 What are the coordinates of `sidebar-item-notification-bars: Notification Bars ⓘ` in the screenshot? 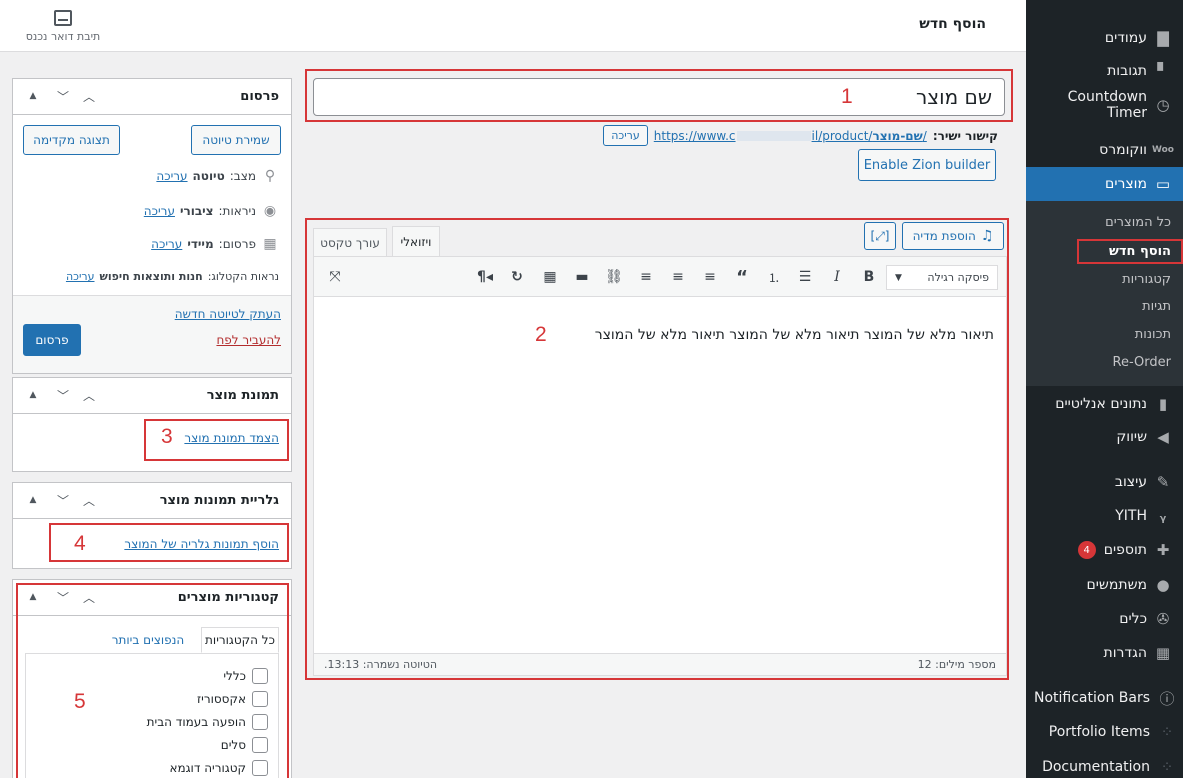 It's located at (1104, 698).